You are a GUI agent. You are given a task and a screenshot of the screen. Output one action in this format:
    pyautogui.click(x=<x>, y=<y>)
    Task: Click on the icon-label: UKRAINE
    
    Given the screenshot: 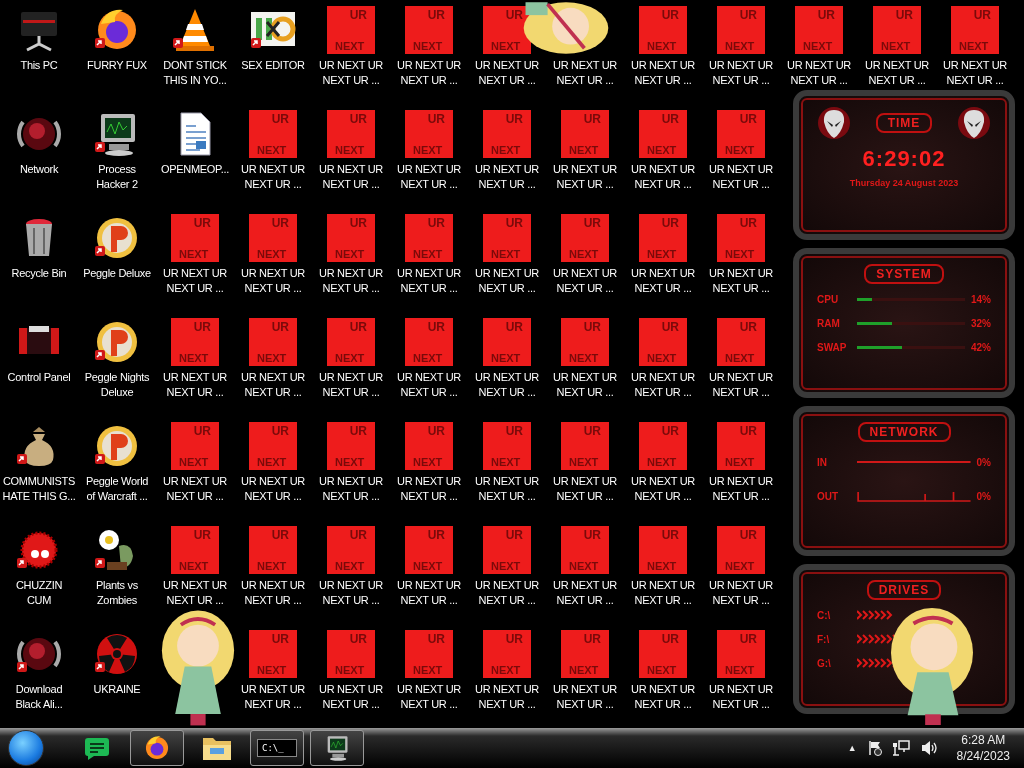 What is the action you would take?
    pyautogui.click(x=117, y=689)
    